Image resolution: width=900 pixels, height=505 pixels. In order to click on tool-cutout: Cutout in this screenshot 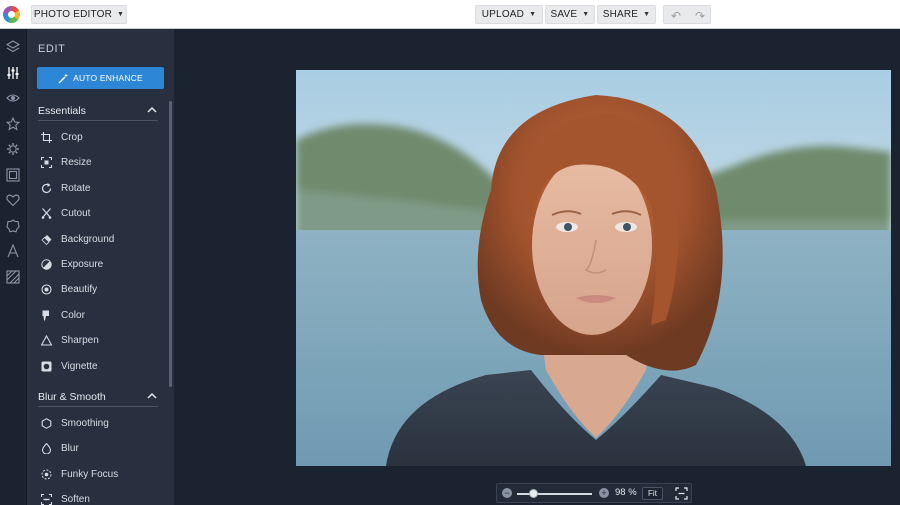, I will do `click(100, 213)`.